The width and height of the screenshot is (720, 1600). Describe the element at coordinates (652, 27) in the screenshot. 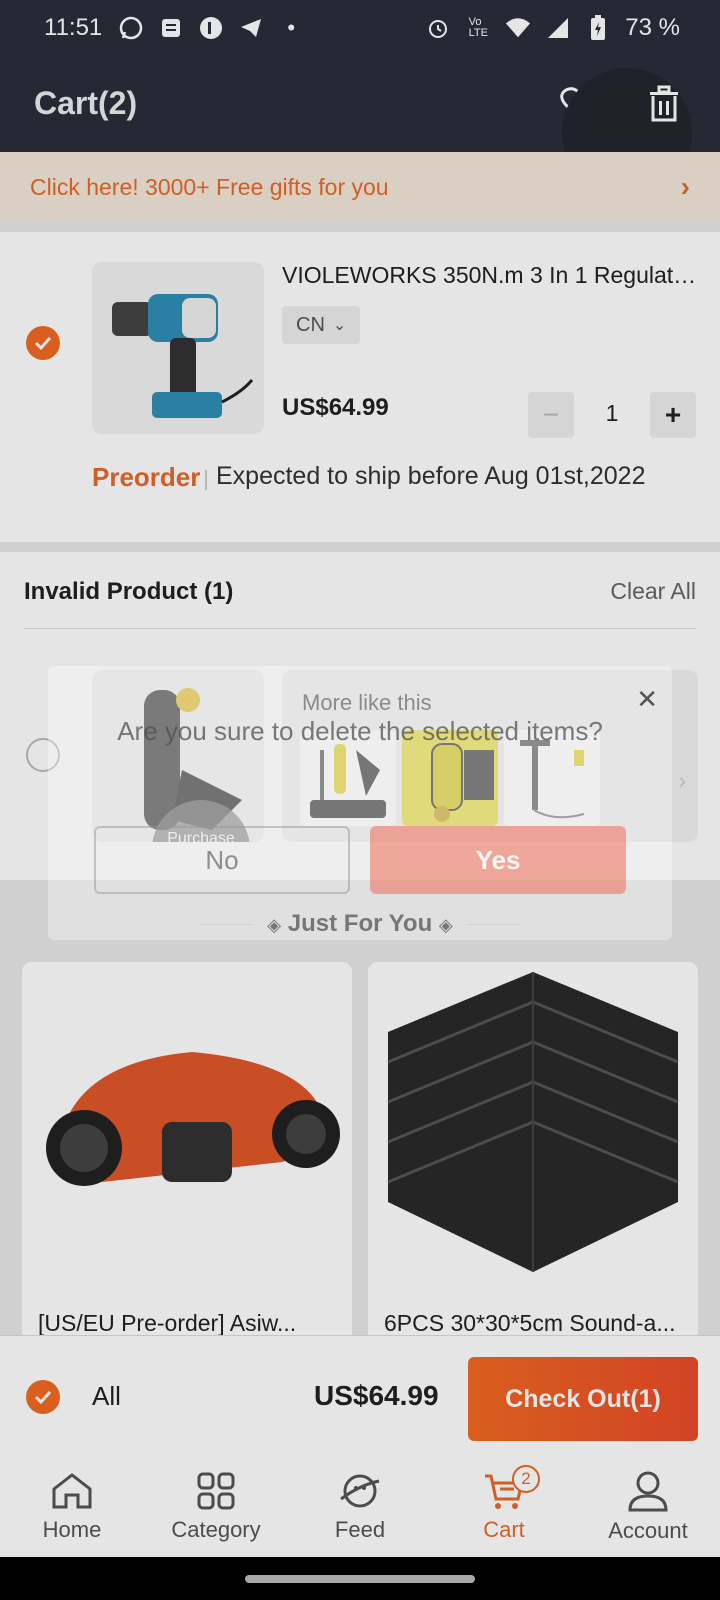

I see `battery-percent: 73 %` at that location.